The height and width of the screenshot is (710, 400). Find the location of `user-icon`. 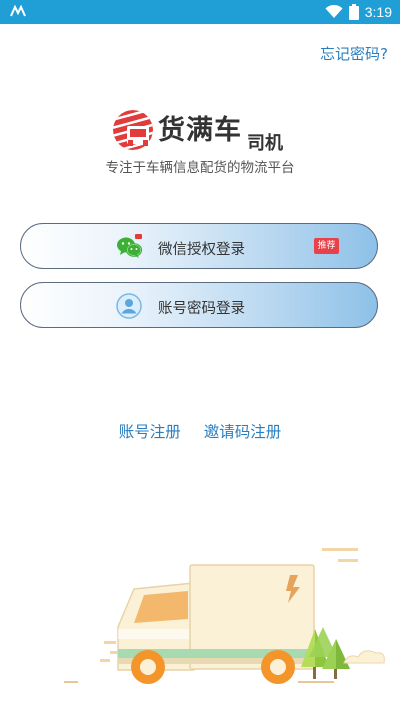

user-icon is located at coordinates (129, 306).